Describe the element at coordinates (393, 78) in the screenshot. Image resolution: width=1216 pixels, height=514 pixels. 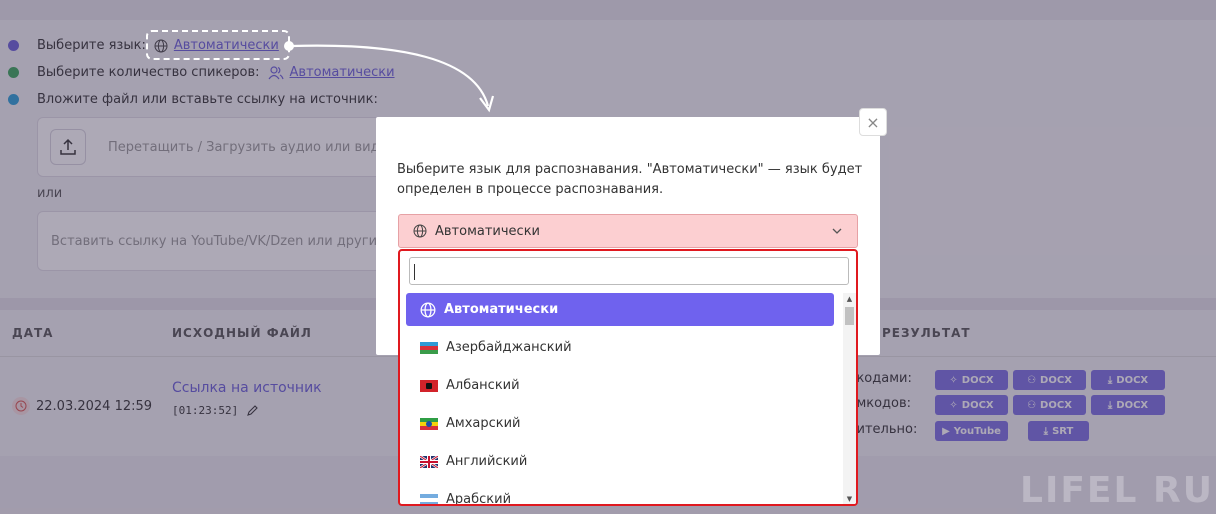
I see `pointer-arrow-icon` at that location.